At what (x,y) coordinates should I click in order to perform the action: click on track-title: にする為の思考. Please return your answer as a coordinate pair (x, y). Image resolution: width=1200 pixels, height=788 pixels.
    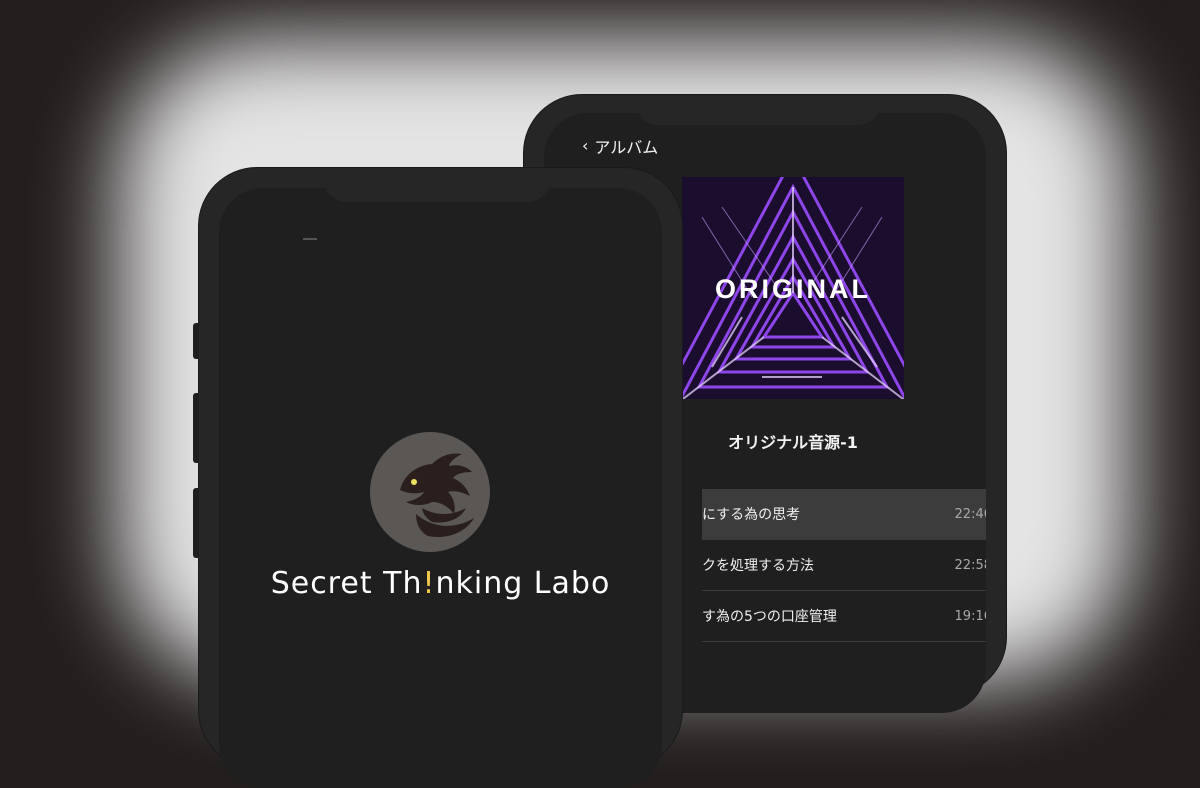
    Looking at the image, I should click on (751, 515).